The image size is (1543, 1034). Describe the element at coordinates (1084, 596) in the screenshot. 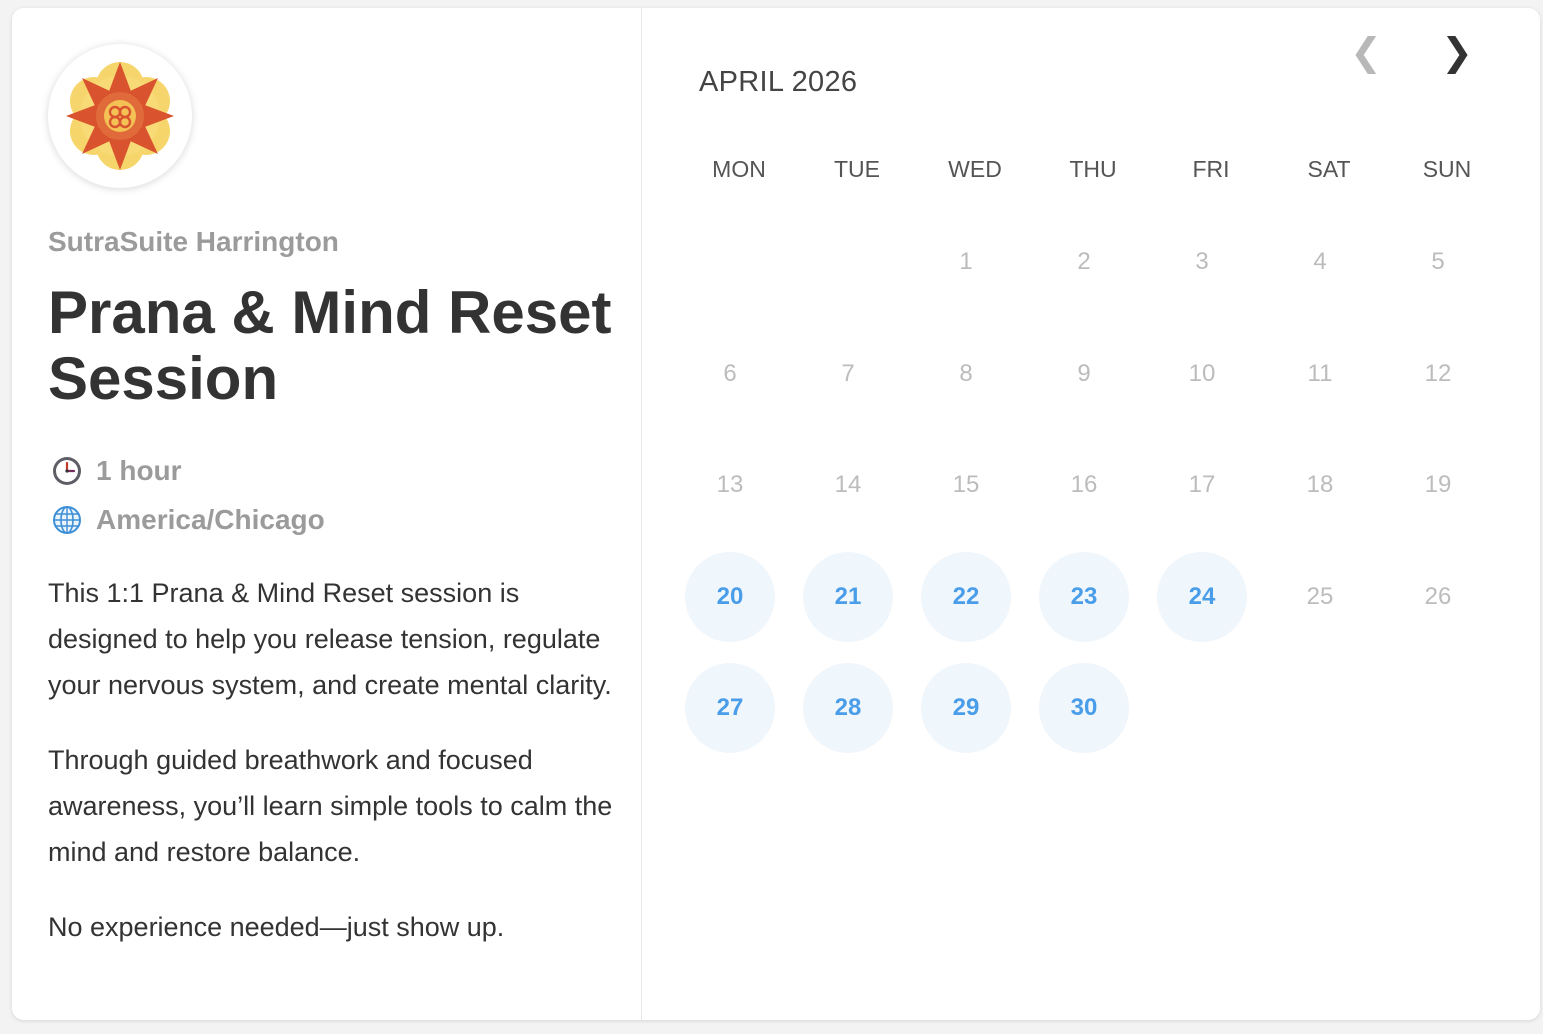

I see `available-day-23: 23` at that location.